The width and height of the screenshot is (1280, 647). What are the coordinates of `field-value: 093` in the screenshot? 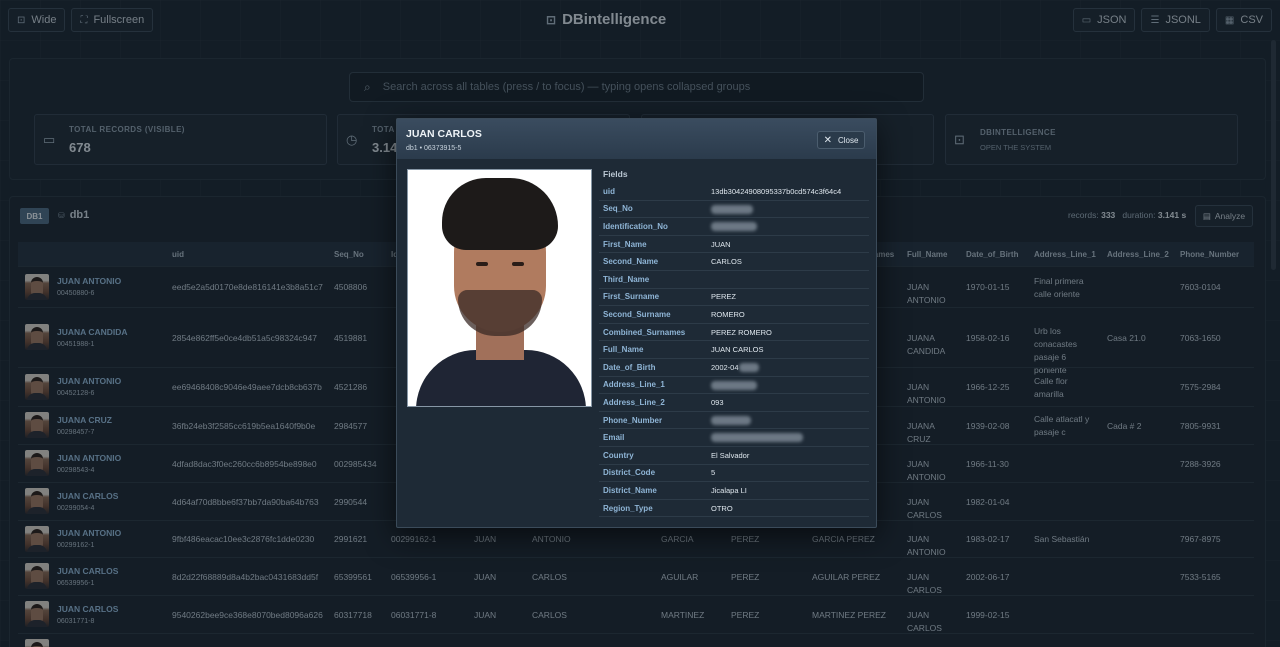 It's located at (717, 402).